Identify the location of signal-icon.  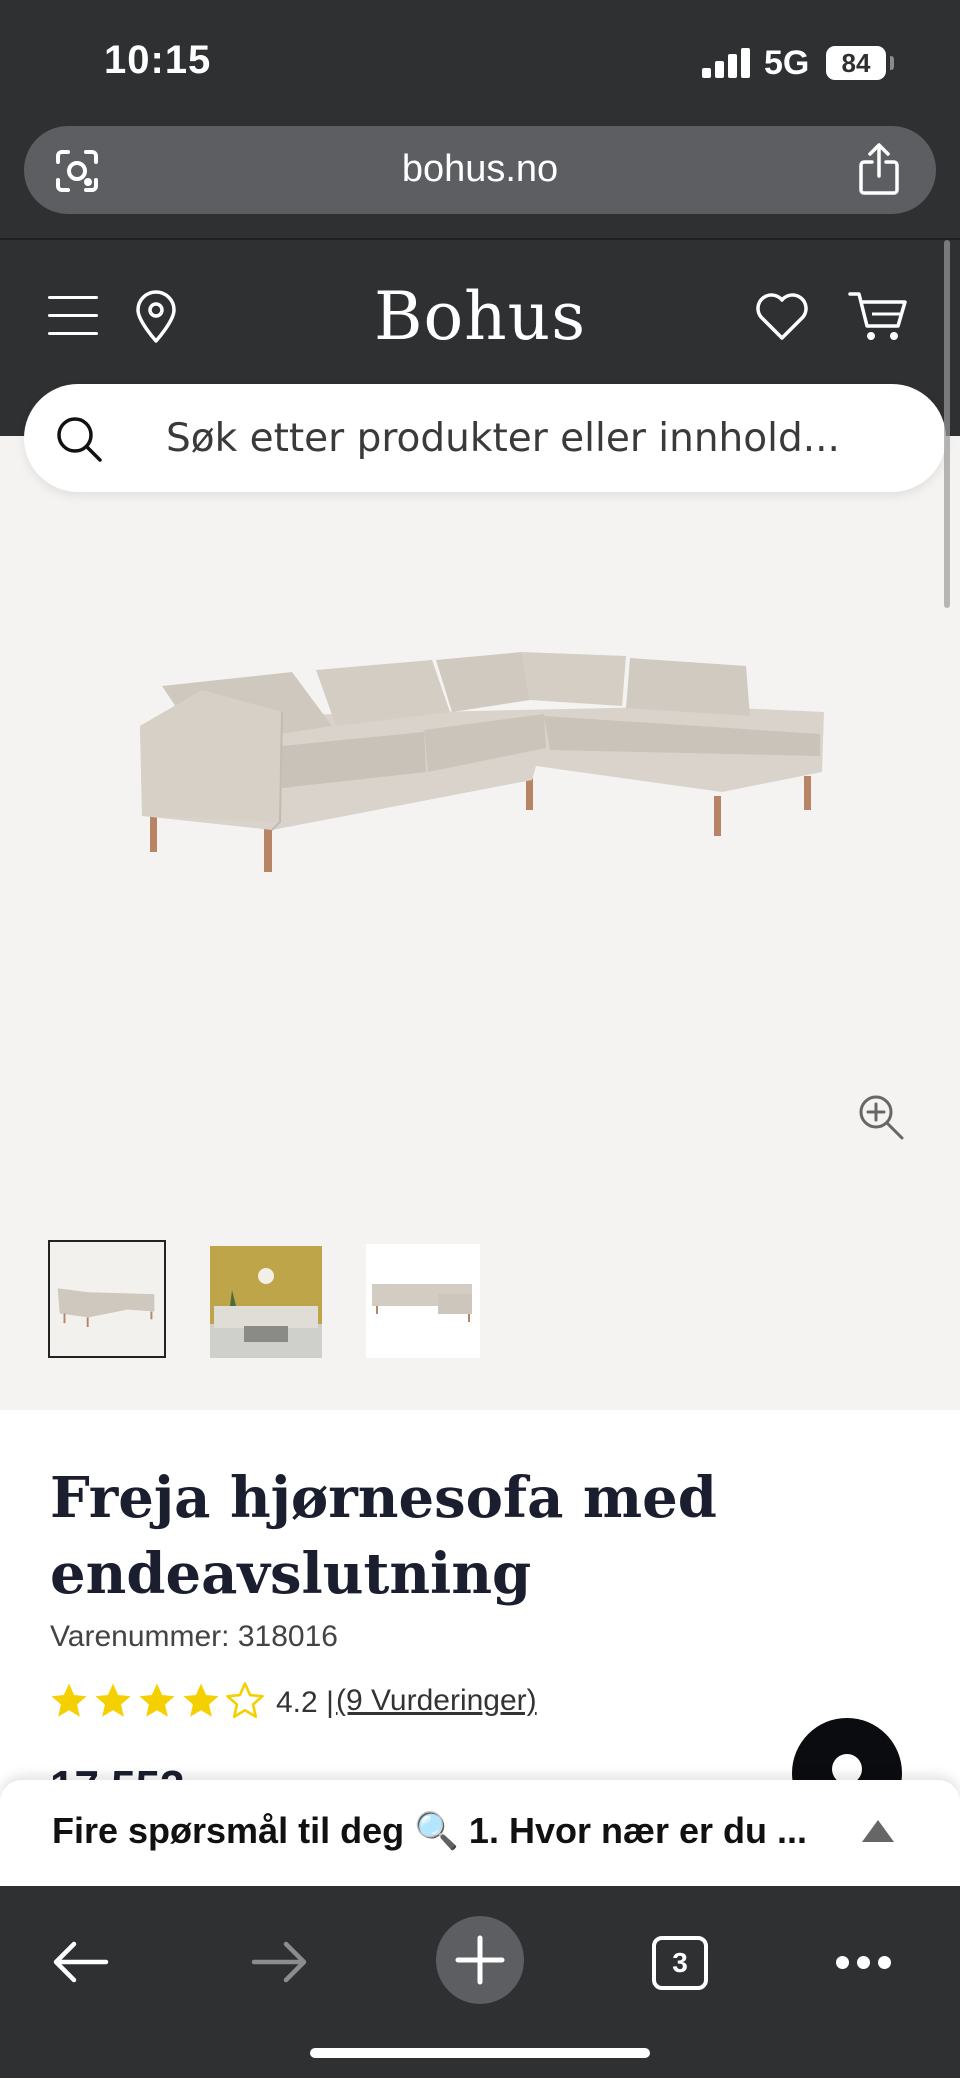
(726, 63).